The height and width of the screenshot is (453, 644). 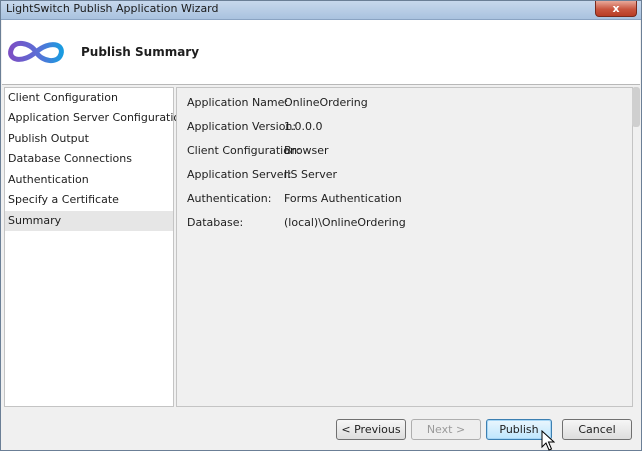 I want to click on summary-value: (local)\OnlineOrdering, so click(x=345, y=222).